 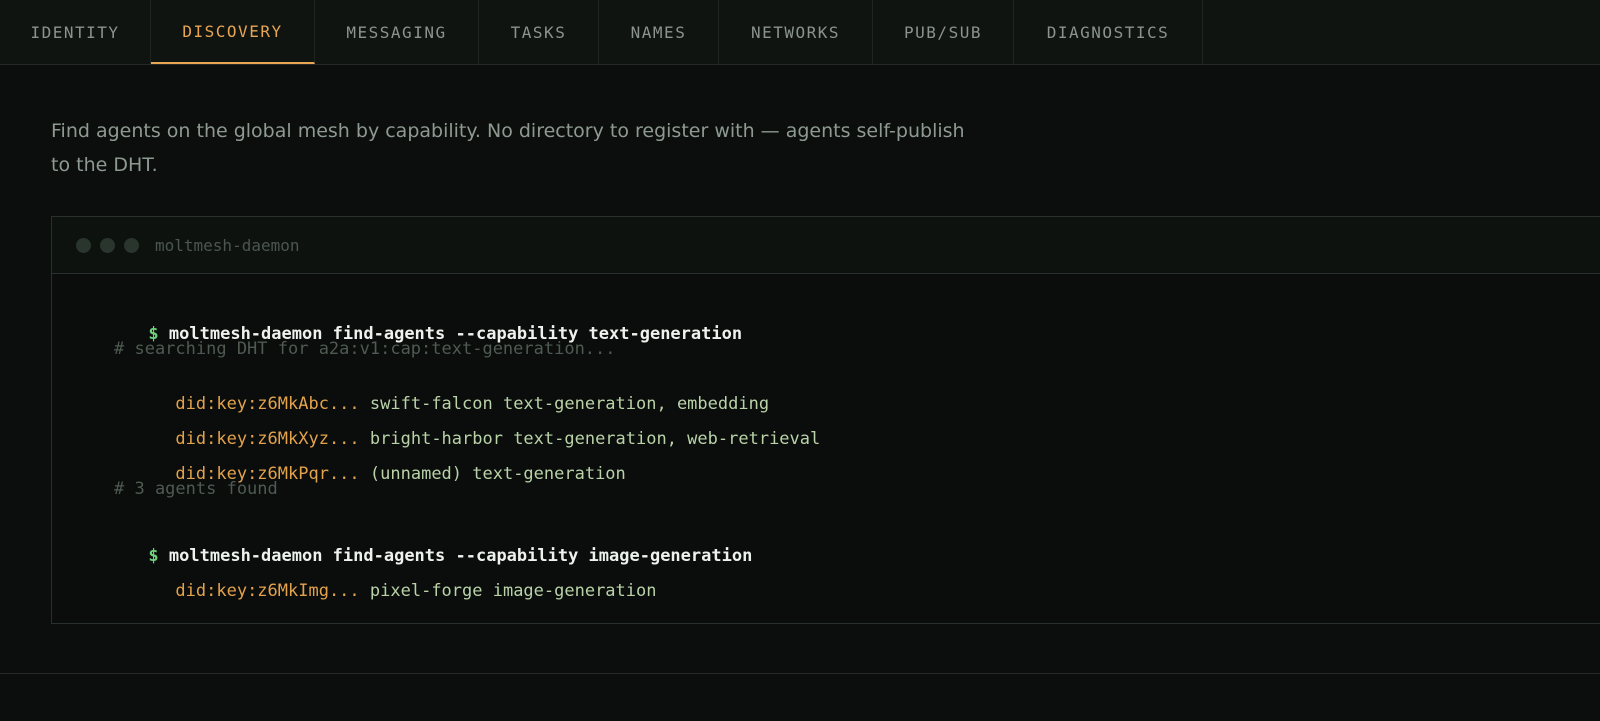 What do you see at coordinates (497, 474) in the screenshot?
I see `agent-info: (unnamed) text-generation` at bounding box center [497, 474].